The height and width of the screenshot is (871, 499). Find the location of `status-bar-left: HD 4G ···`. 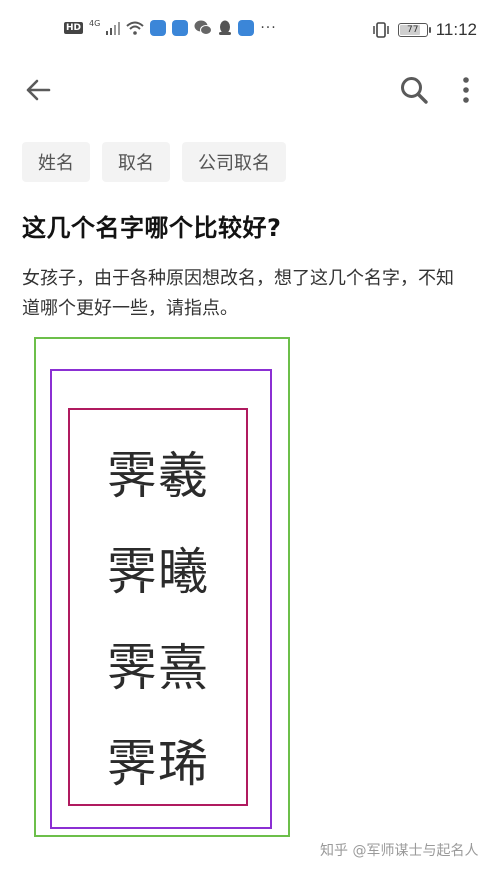

status-bar-left: HD 4G ··· is located at coordinates (170, 28).